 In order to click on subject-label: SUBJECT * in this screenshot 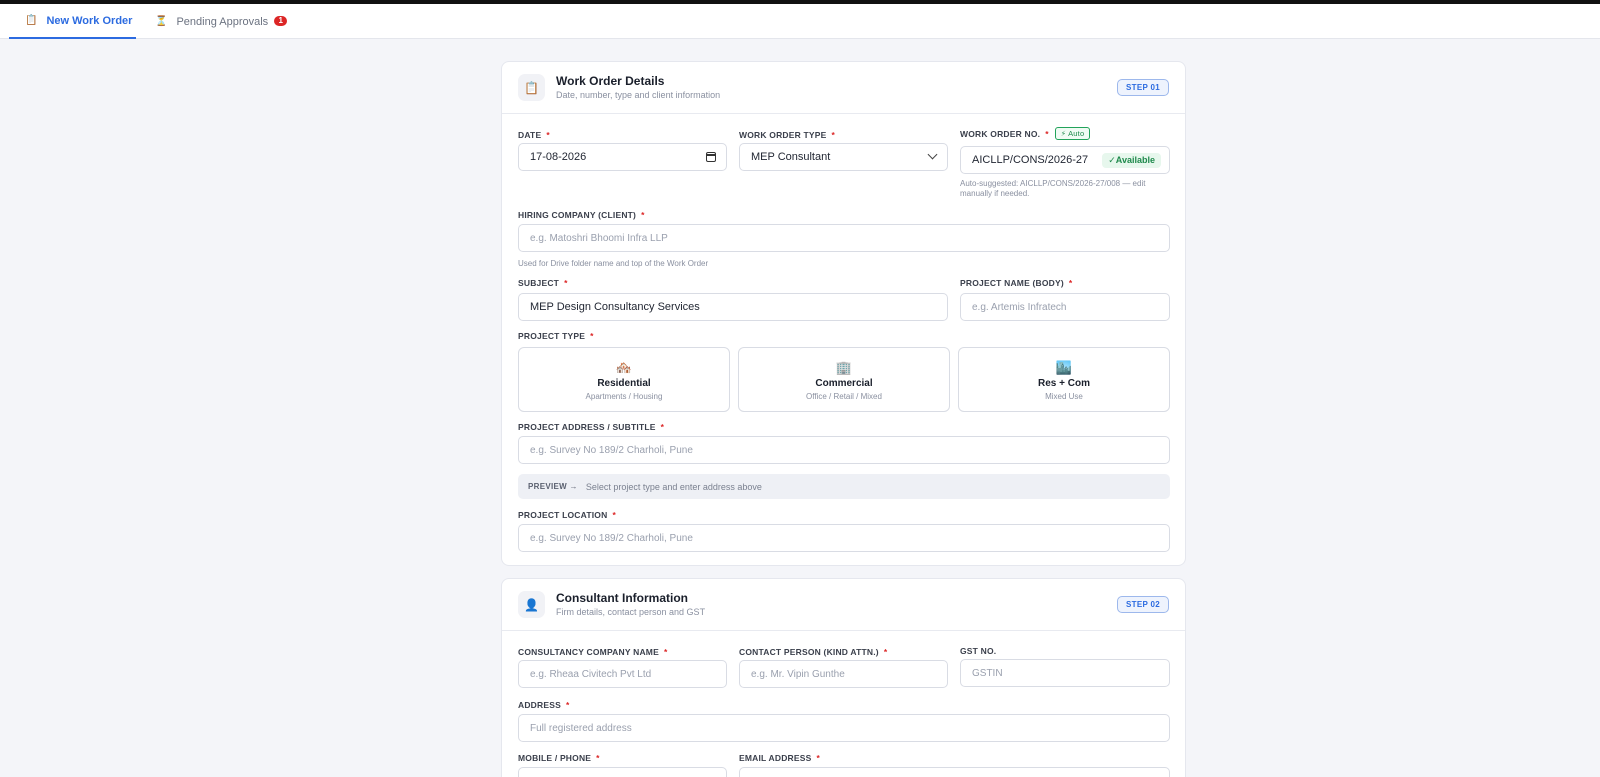, I will do `click(543, 283)`.